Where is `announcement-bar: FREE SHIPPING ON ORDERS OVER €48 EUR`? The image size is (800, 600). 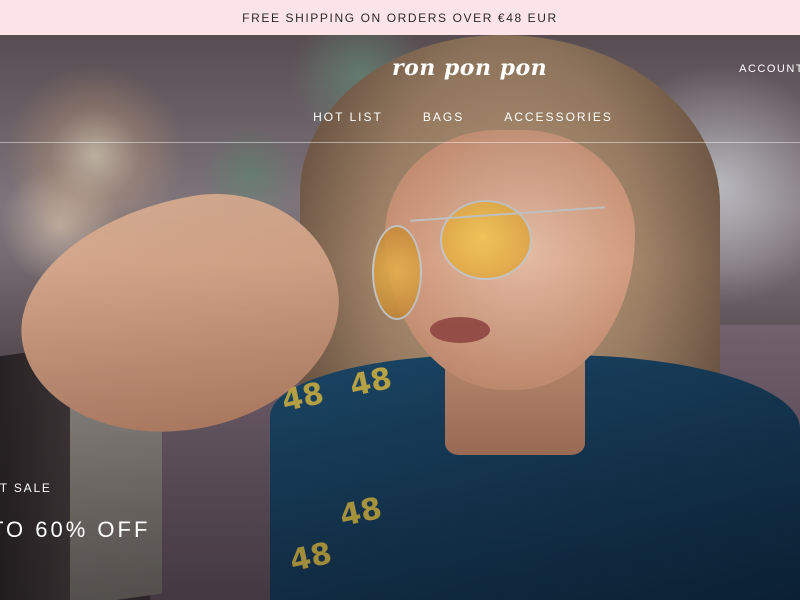
announcement-bar: FREE SHIPPING ON ORDERS OVER €48 EUR is located at coordinates (400, 17).